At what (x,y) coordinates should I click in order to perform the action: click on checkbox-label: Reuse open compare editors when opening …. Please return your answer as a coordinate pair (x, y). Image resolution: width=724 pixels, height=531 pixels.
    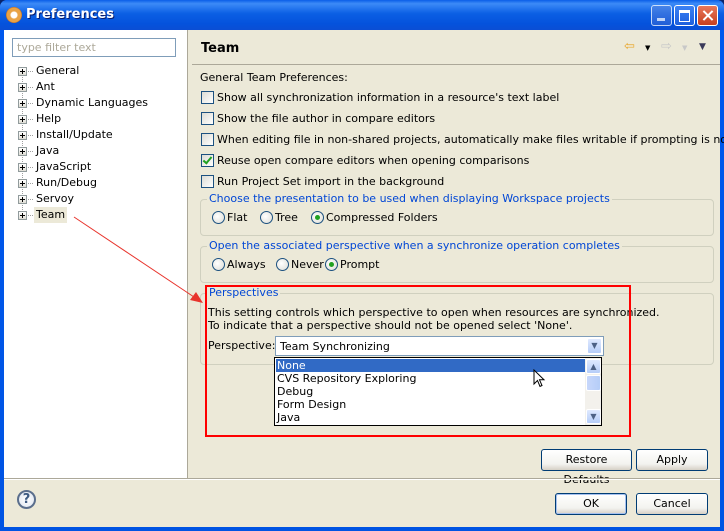
    Looking at the image, I should click on (373, 160).